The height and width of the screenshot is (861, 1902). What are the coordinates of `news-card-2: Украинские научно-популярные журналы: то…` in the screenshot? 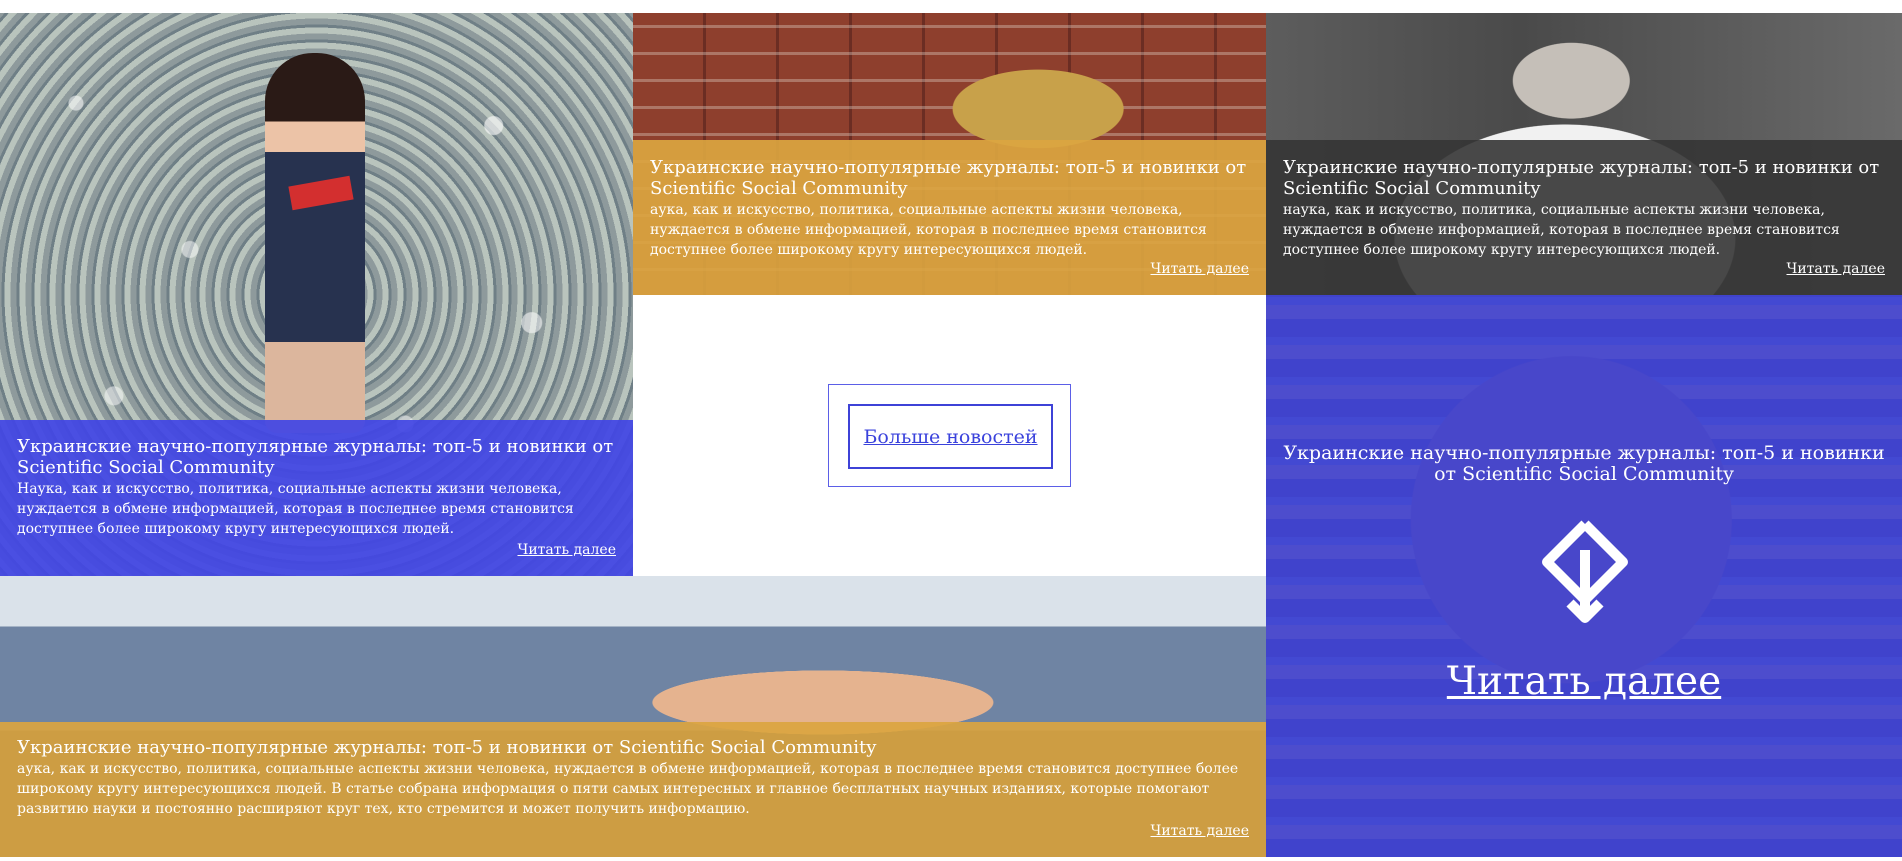 It's located at (949, 154).